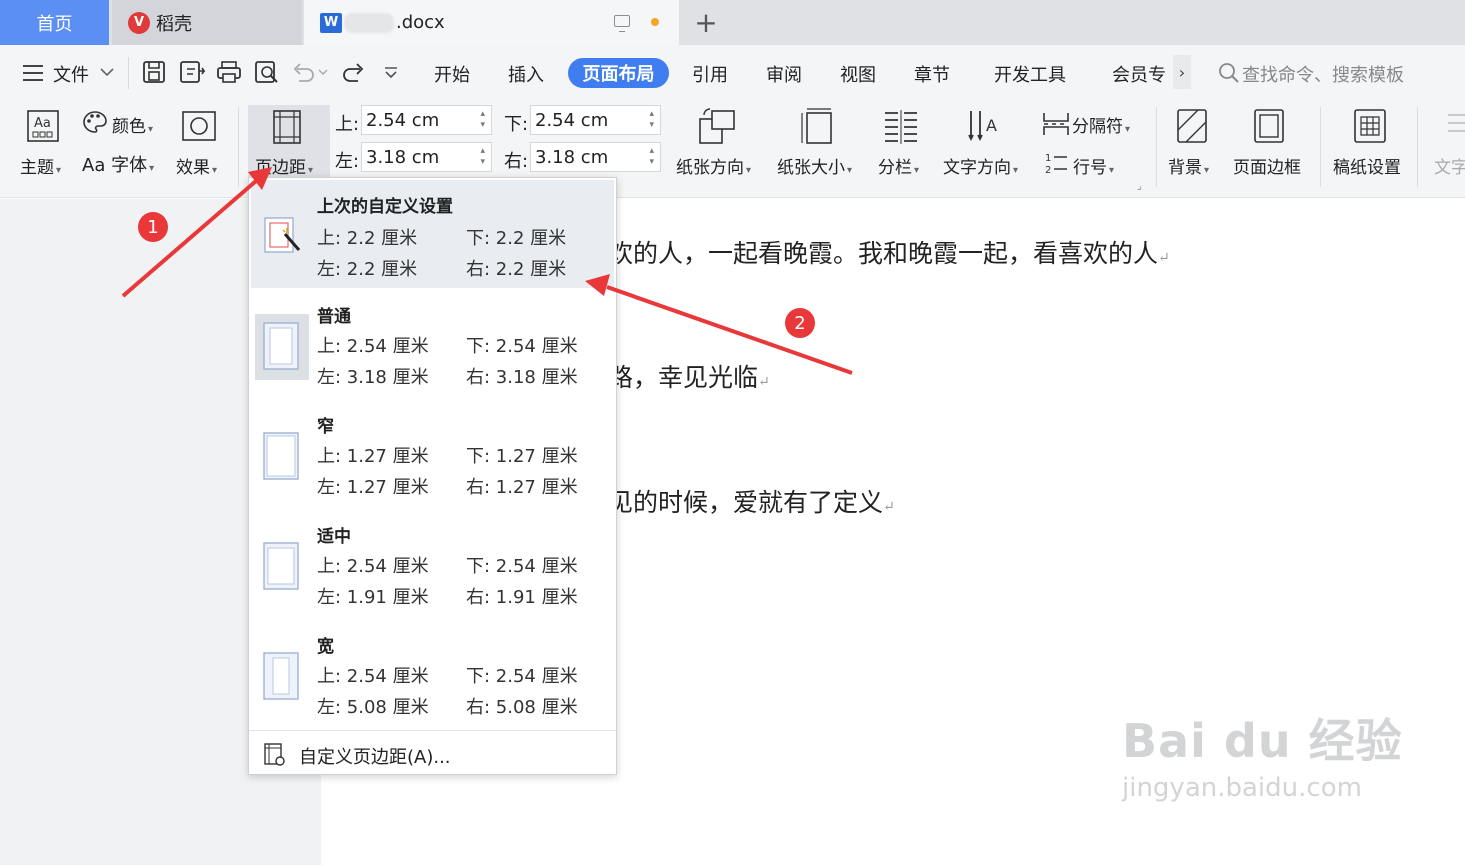 This screenshot has height=865, width=1465. I want to click on step-badge-1: 1, so click(153, 227).